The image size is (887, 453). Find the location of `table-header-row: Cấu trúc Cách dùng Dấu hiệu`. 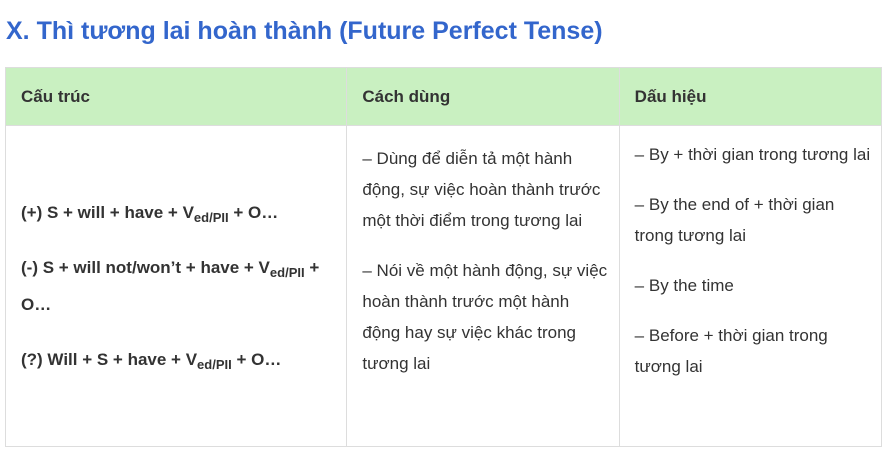

table-header-row: Cấu trúc Cách dùng Dấu hiệu is located at coordinates (443, 96).